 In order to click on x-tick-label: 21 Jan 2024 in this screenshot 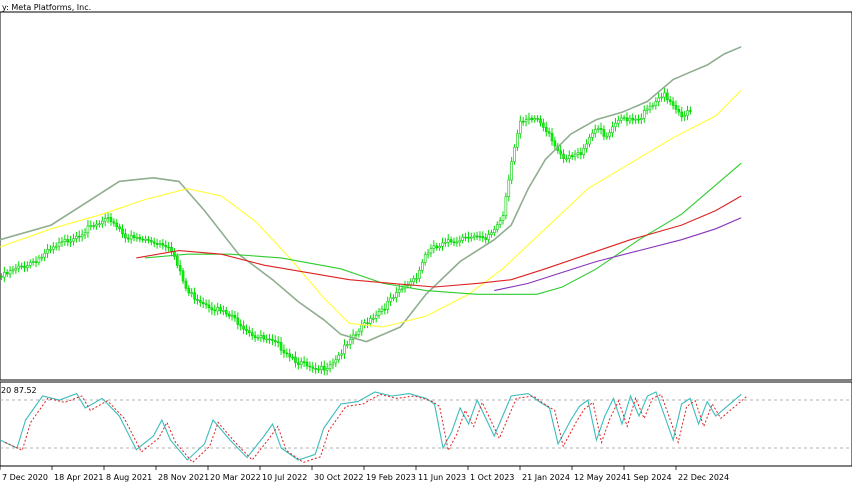, I will do `click(546, 477)`.